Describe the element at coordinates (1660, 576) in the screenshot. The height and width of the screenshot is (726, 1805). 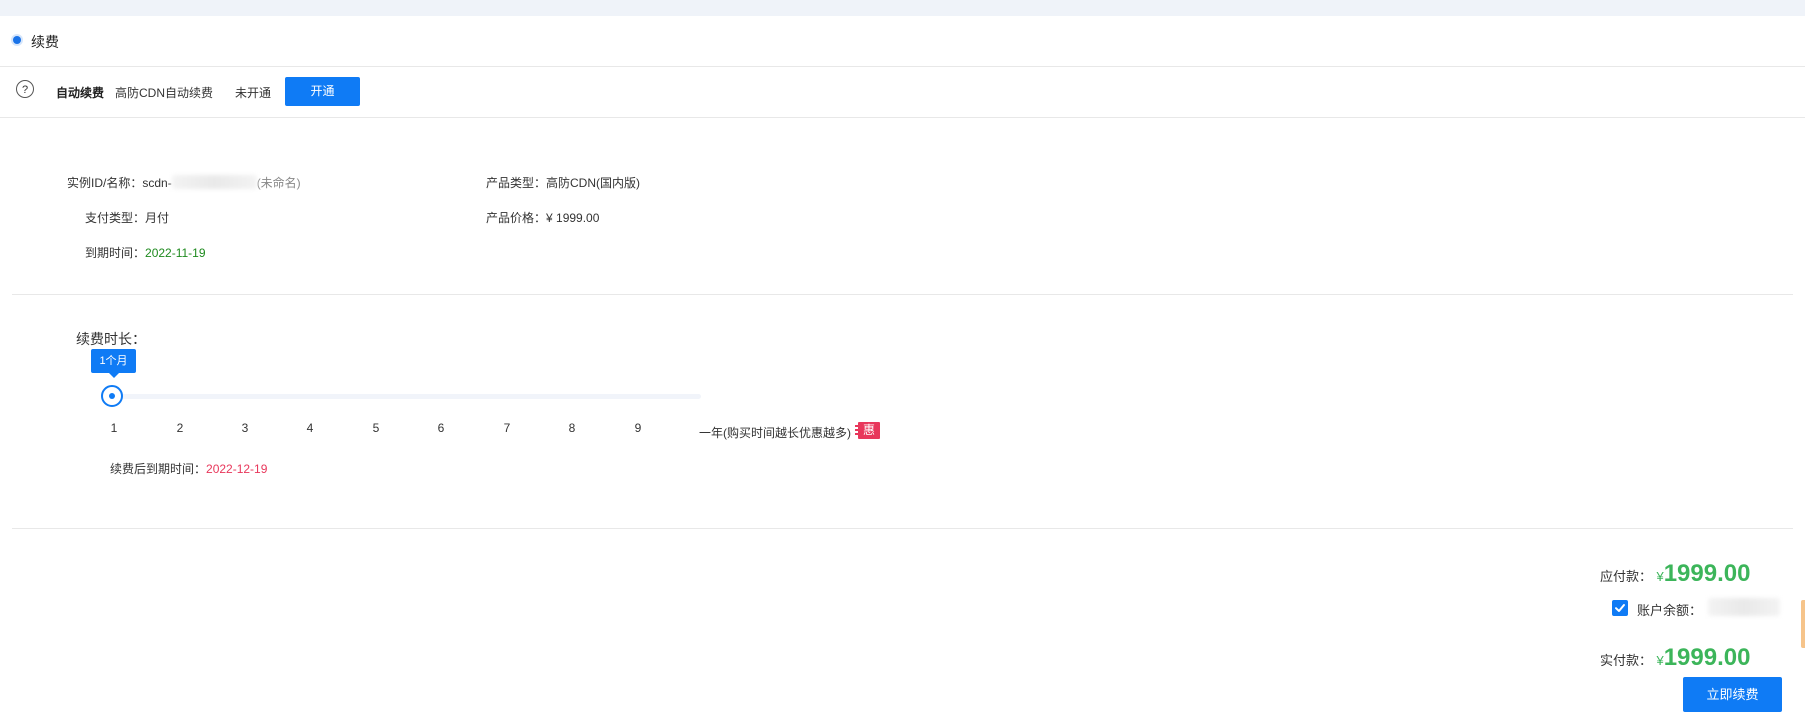
I see `due-currency: ¥` at that location.